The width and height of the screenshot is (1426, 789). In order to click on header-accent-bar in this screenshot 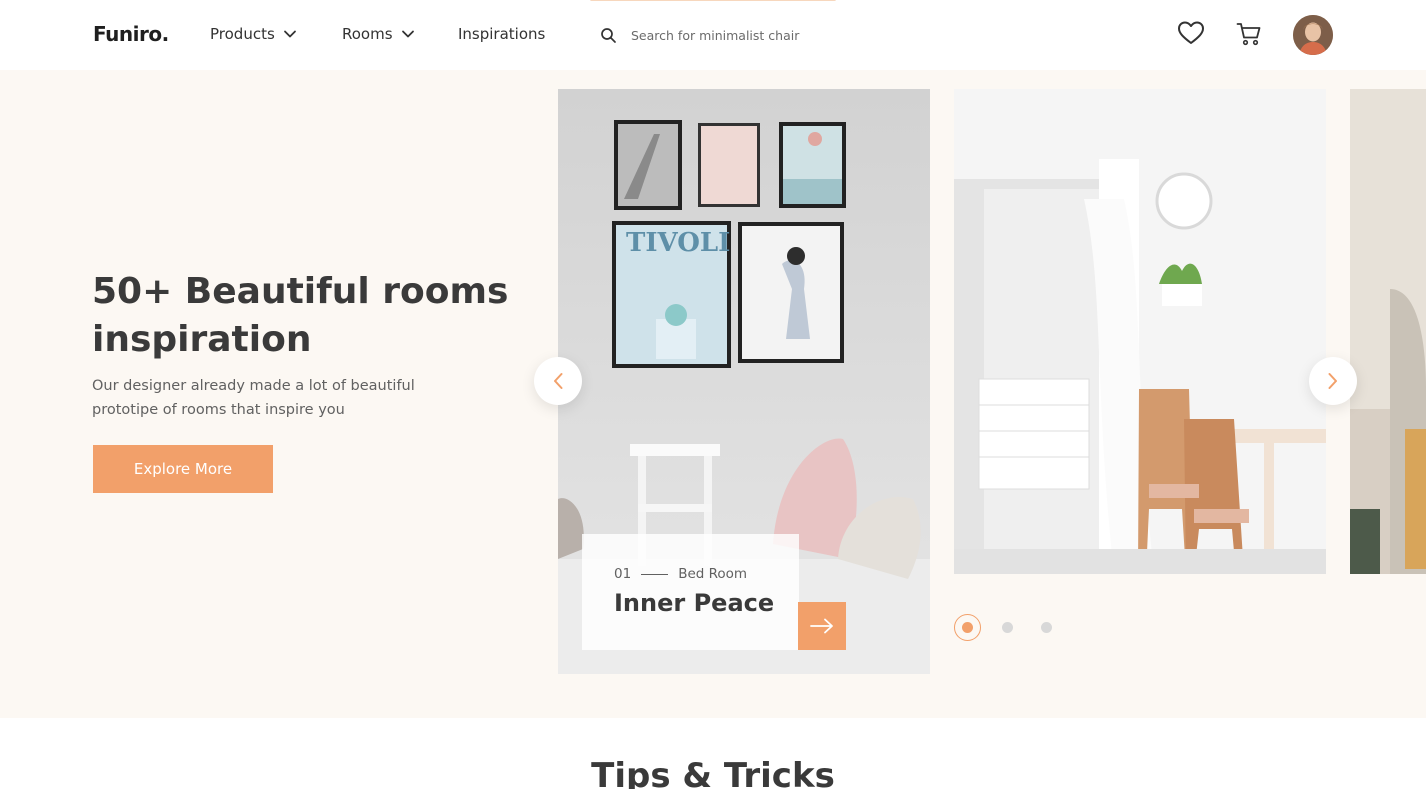, I will do `click(713, 0)`.